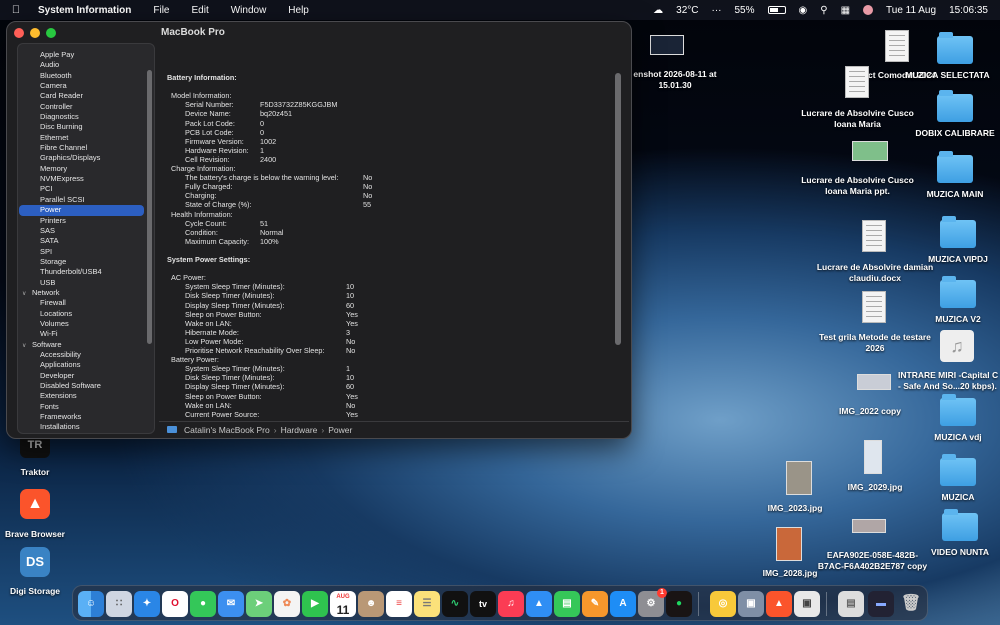  Describe the element at coordinates (203, 604) in the screenshot. I see `messages-icon: ●` at that location.